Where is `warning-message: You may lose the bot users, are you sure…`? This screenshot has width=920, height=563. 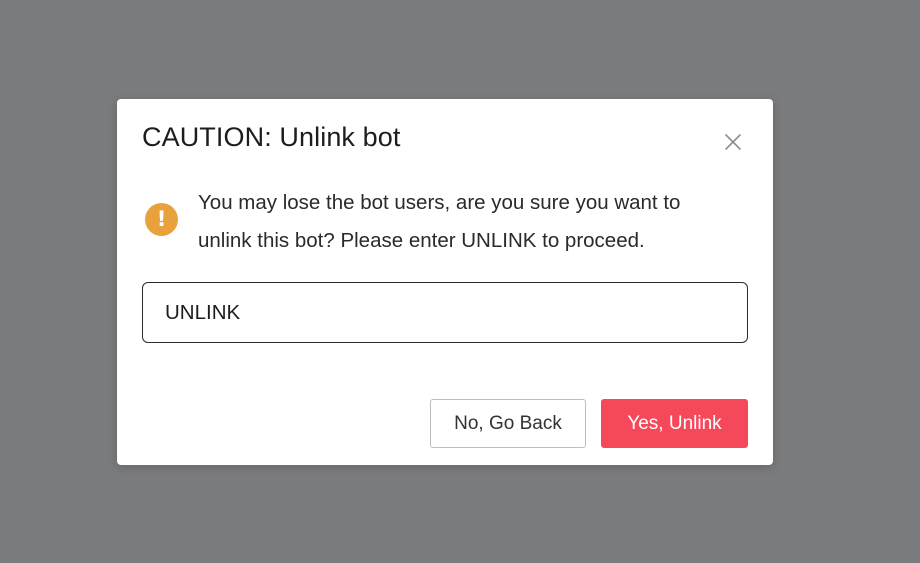 warning-message: You may lose the bot users, are you sure… is located at coordinates (439, 221).